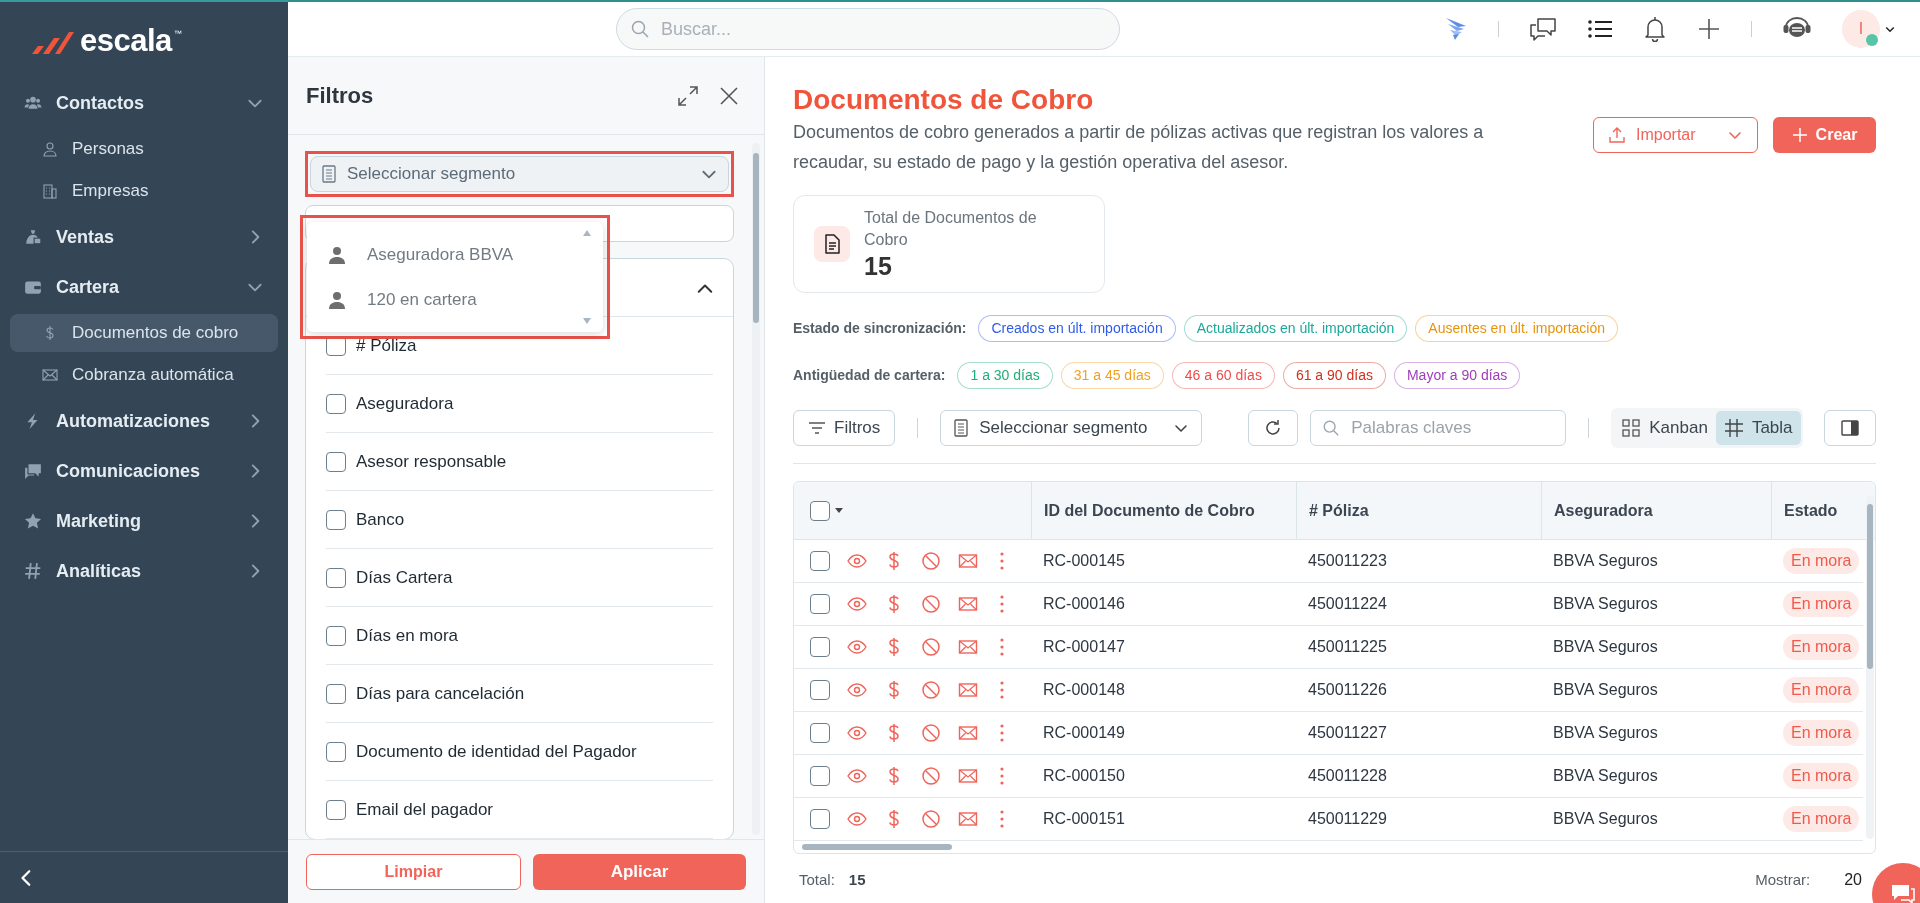 This screenshot has height=903, width=1920. Describe the element at coordinates (144, 521) in the screenshot. I see `sidebar-item: Marketing` at that location.